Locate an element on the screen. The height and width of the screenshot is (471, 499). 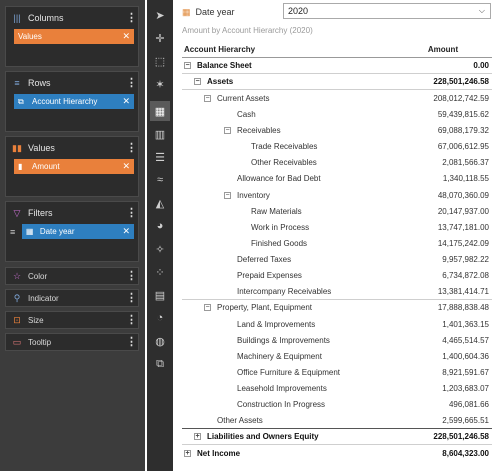
rows-drop-area is located at coordinates (72, 116).